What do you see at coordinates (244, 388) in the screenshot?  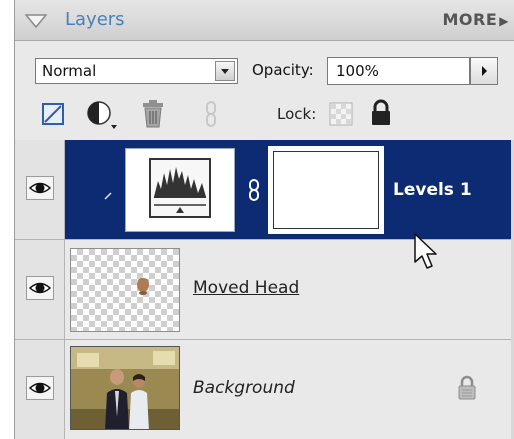 I see `layer-name: Background` at bounding box center [244, 388].